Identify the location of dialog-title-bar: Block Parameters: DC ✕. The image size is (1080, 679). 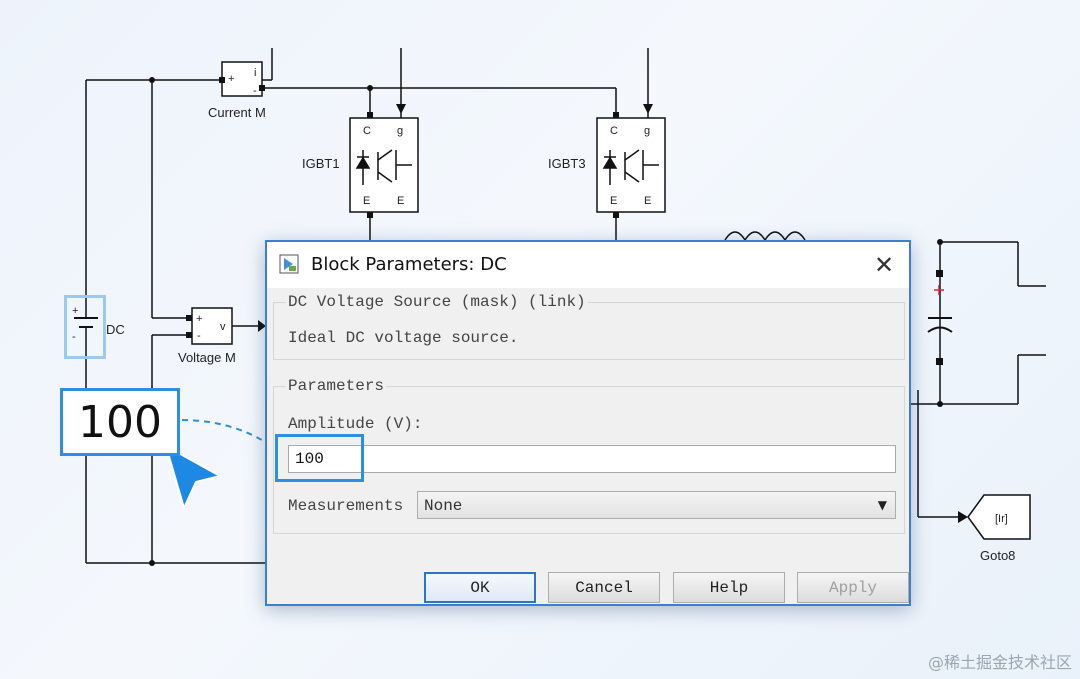
(588, 265).